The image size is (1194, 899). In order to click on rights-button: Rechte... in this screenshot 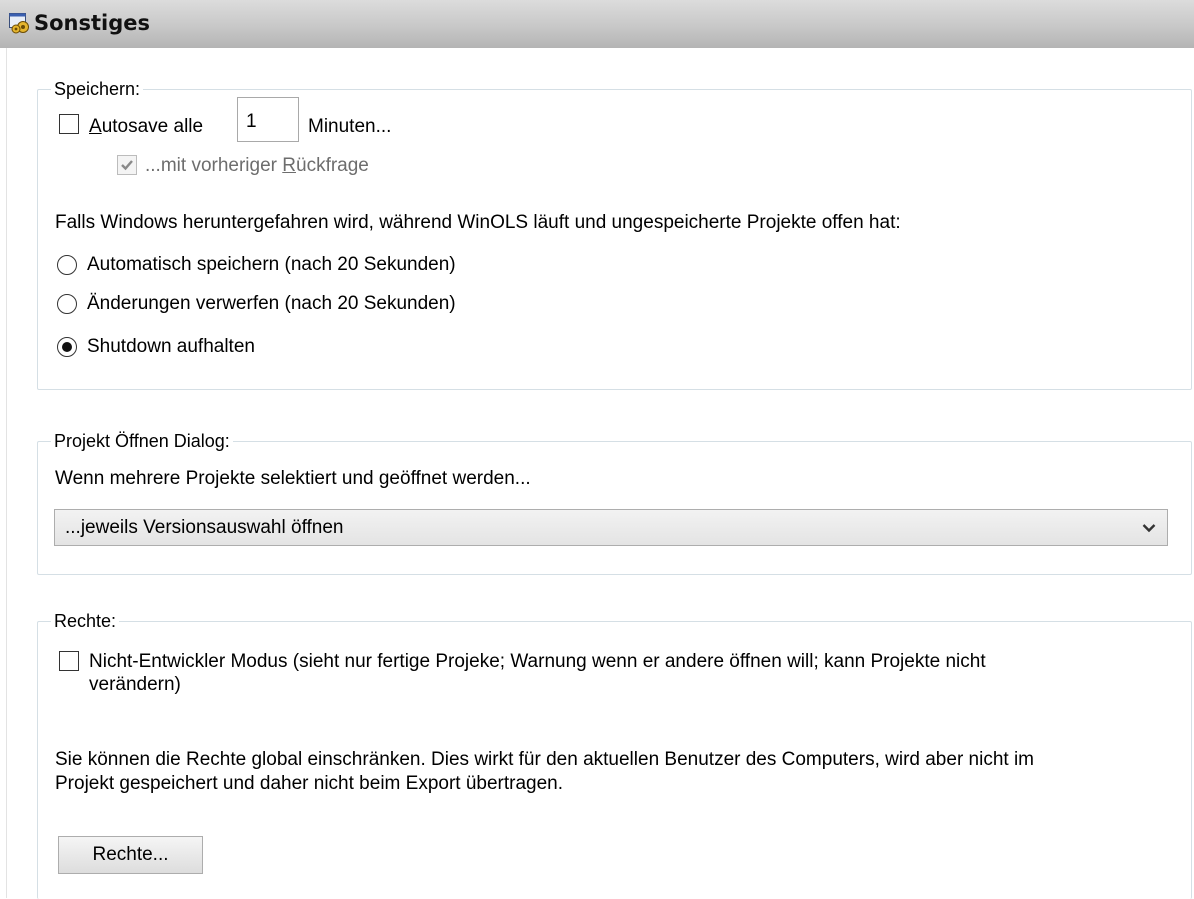, I will do `click(130, 855)`.